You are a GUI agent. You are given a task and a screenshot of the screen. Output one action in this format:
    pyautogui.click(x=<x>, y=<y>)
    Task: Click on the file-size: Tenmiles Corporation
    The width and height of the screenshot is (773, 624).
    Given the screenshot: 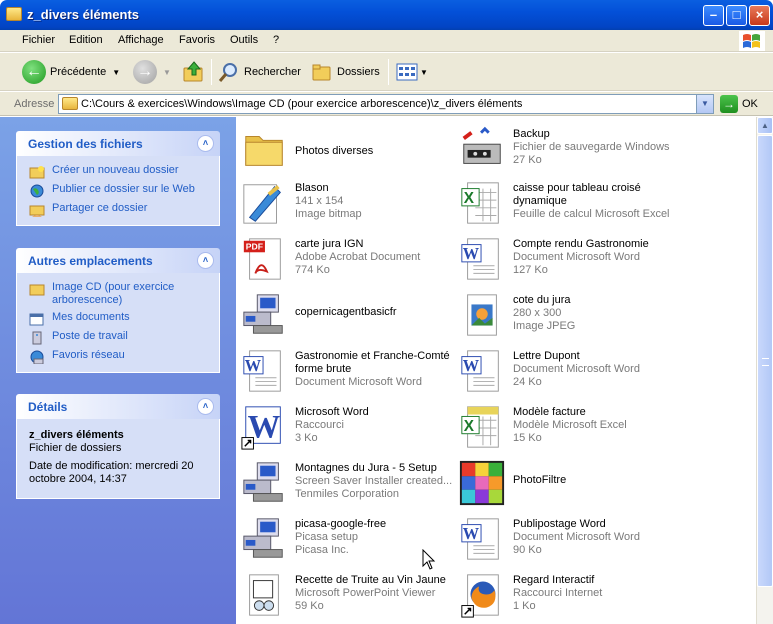 What is the action you would take?
    pyautogui.click(x=347, y=494)
    